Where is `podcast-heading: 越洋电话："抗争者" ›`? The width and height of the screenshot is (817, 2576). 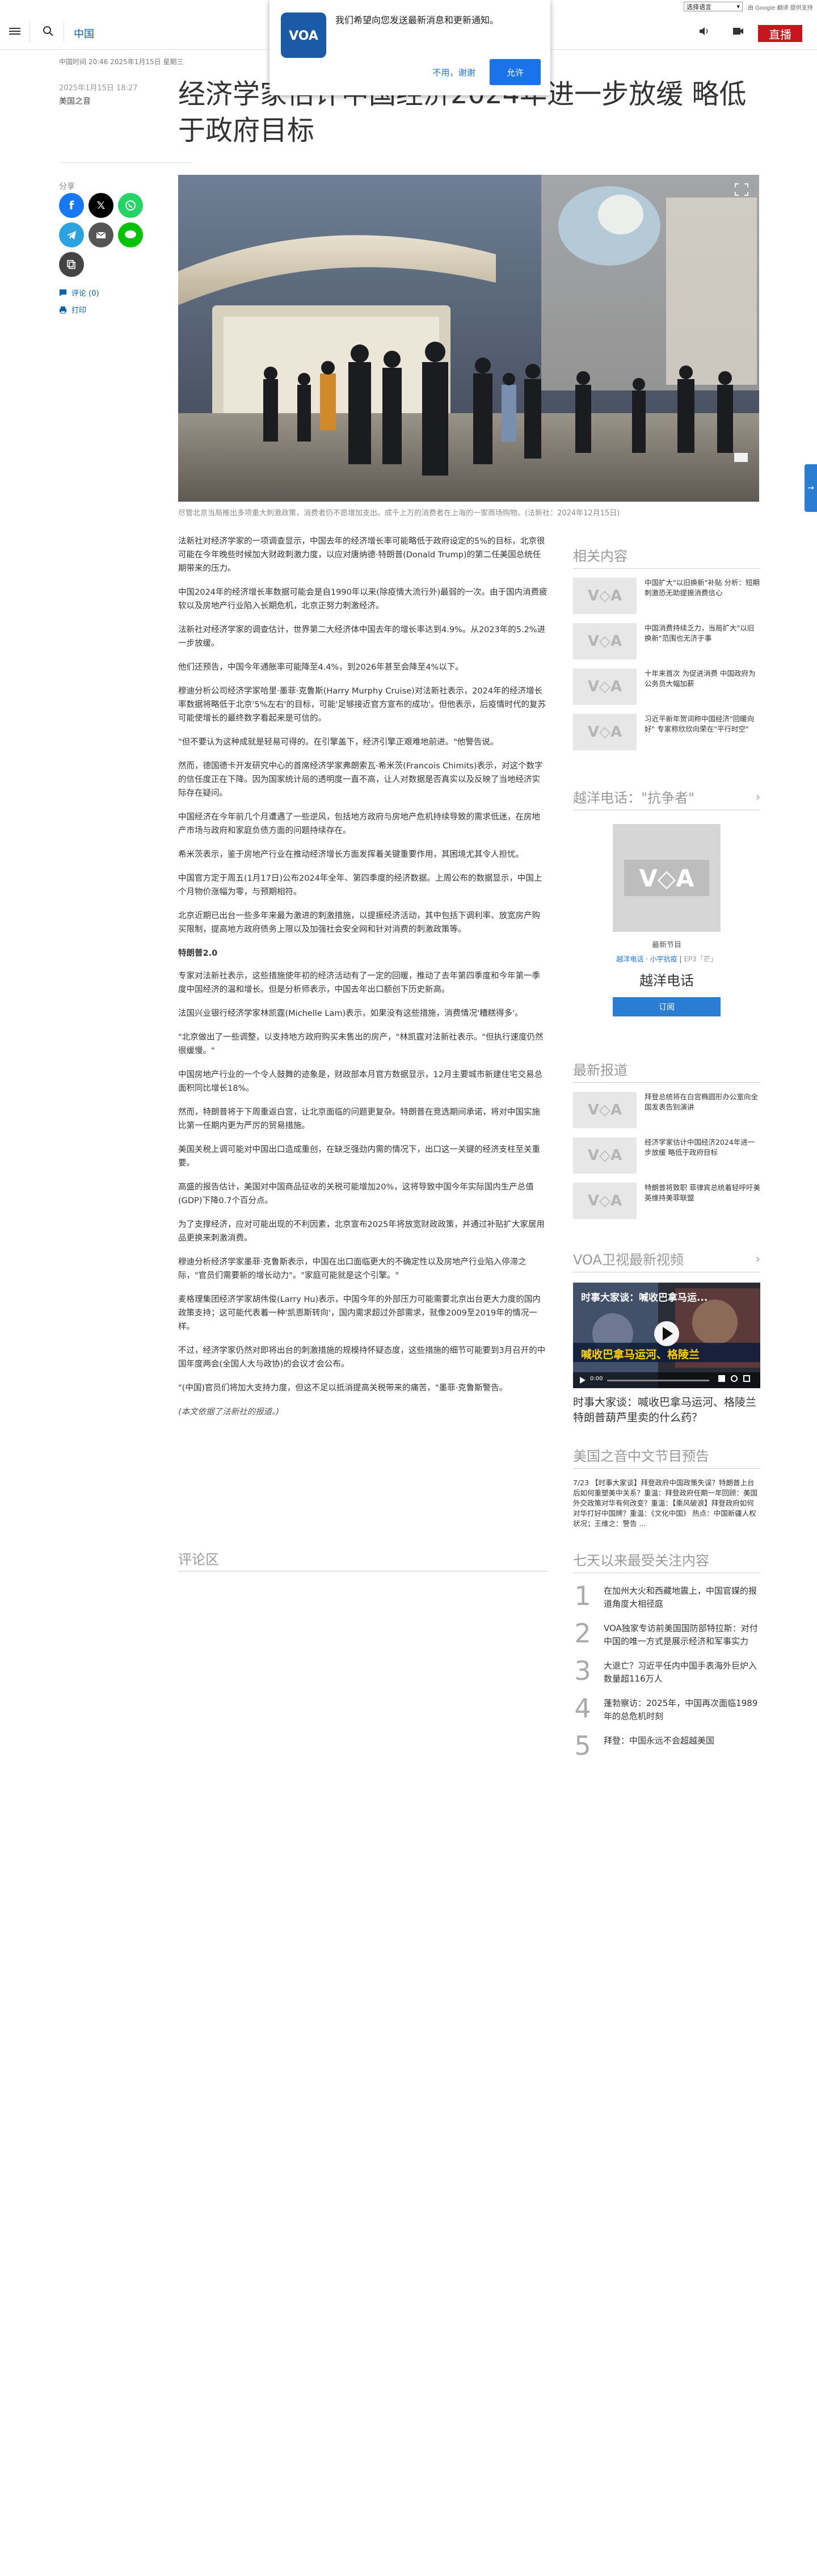 podcast-heading: 越洋电话："抗争者" › is located at coordinates (666, 798).